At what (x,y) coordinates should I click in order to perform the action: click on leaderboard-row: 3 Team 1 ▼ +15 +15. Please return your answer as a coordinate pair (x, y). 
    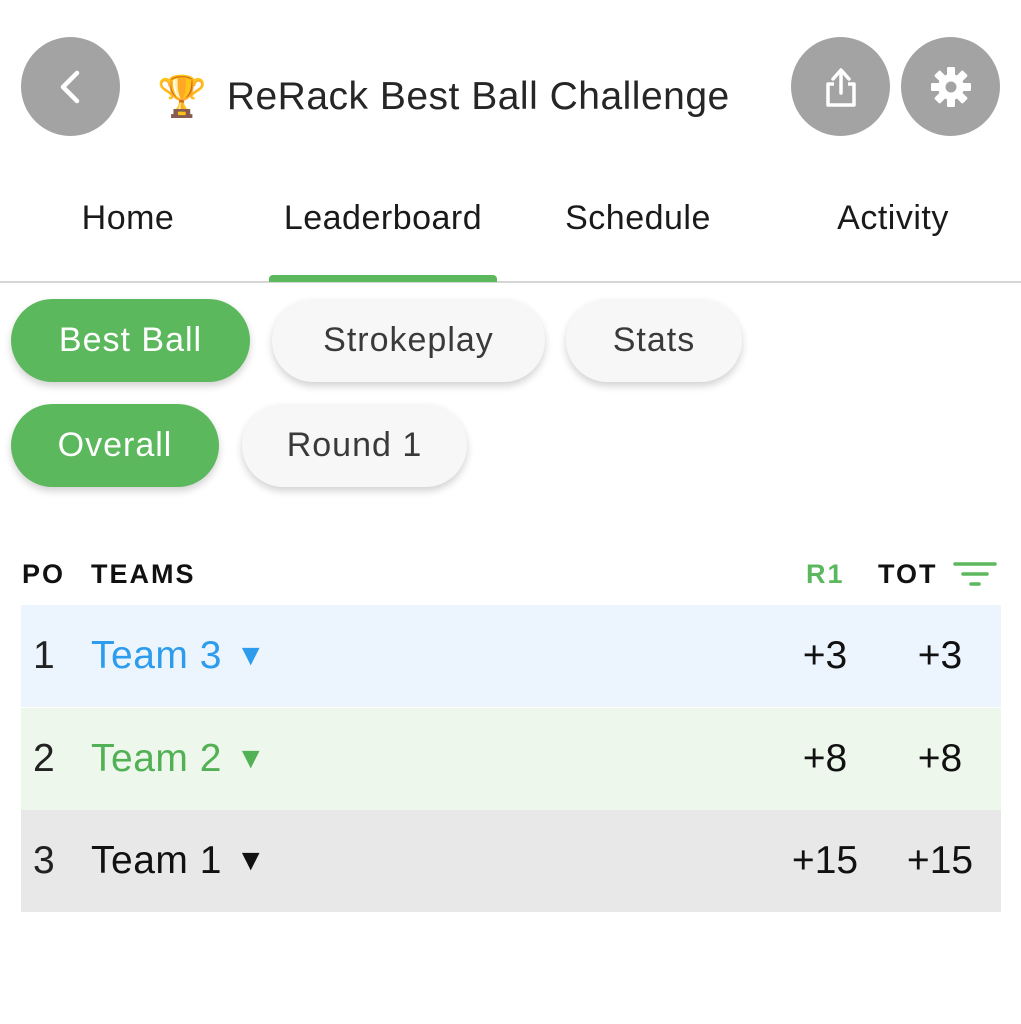
    Looking at the image, I should click on (511, 861).